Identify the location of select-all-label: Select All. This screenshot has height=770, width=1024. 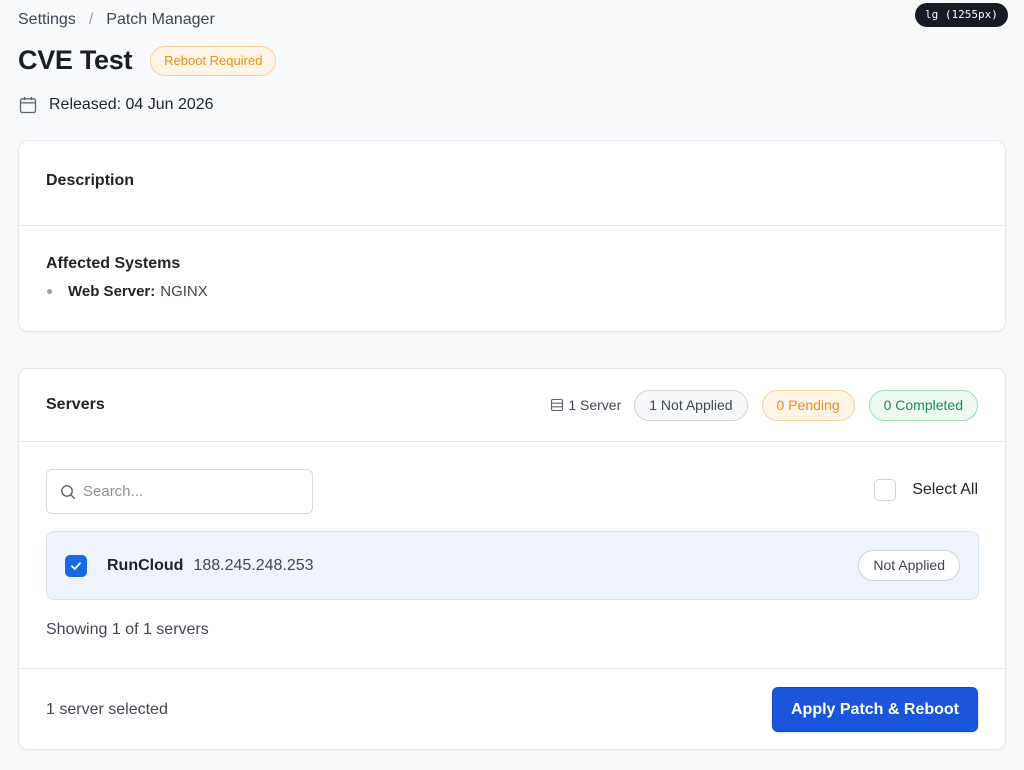
(945, 490).